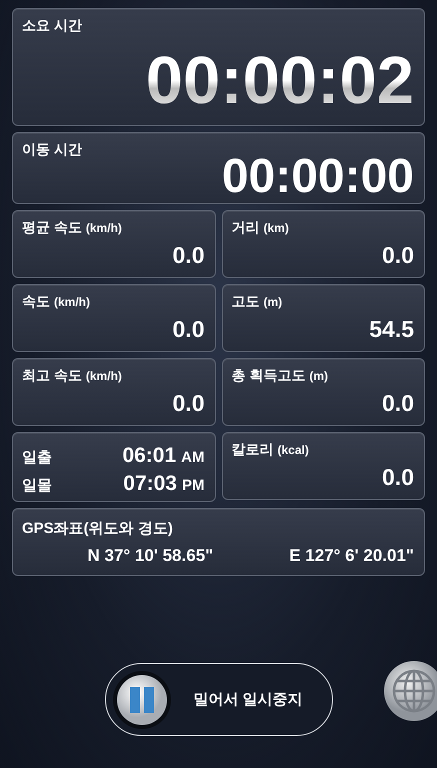  Describe the element at coordinates (269, 376) in the screenshot. I see `stat-label: 총 획득고도` at that location.